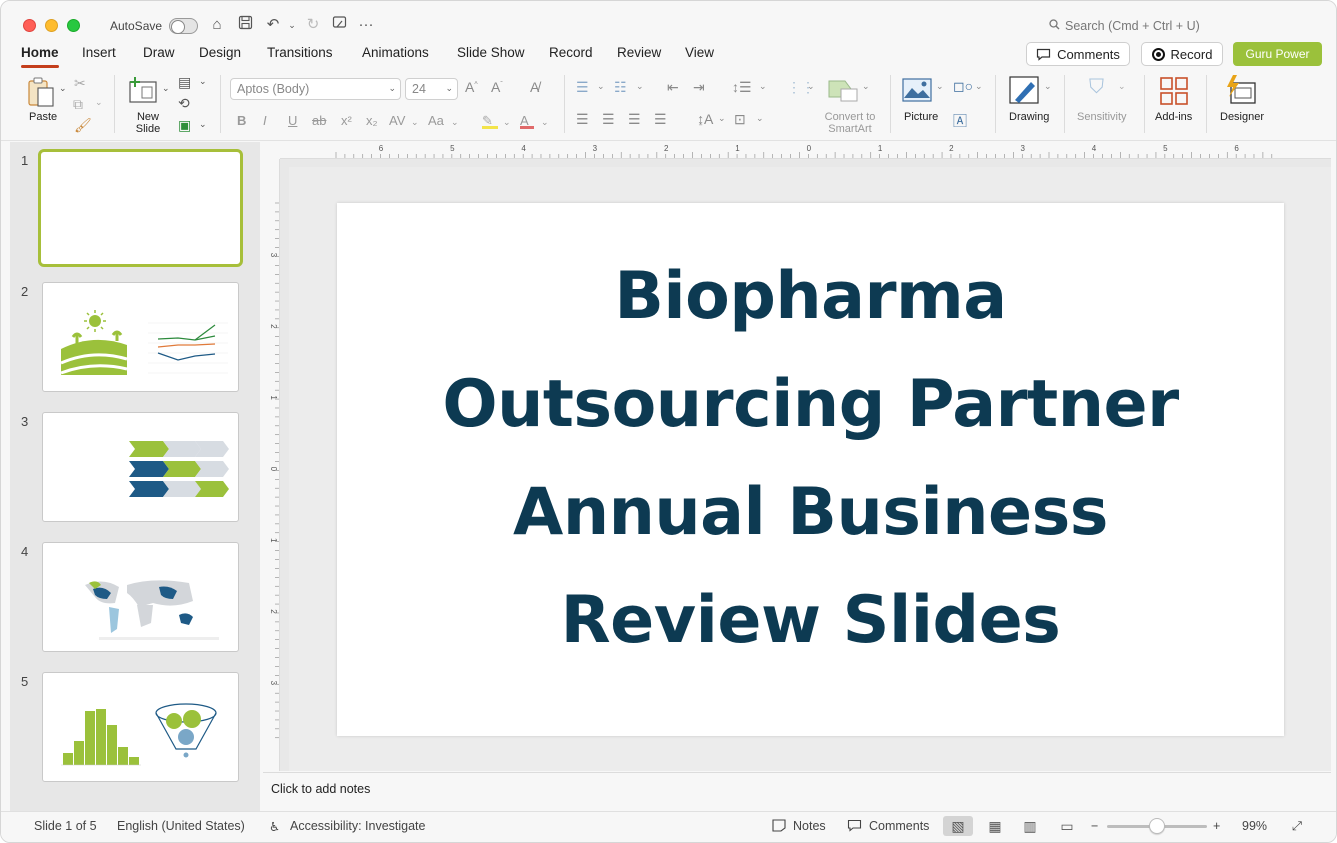 The height and width of the screenshot is (843, 1337). Describe the element at coordinates (917, 92) in the screenshot. I see `picture-icon` at that location.